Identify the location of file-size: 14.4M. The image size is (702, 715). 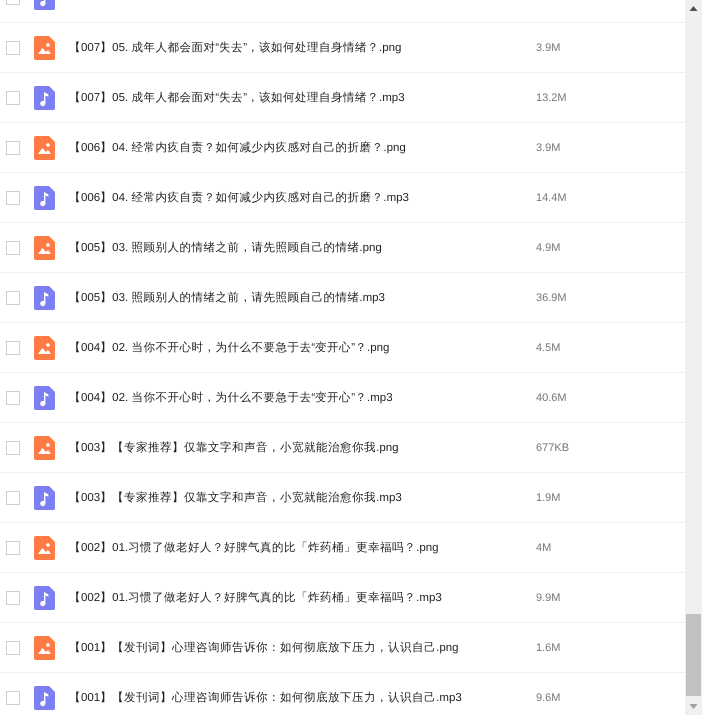
(551, 198).